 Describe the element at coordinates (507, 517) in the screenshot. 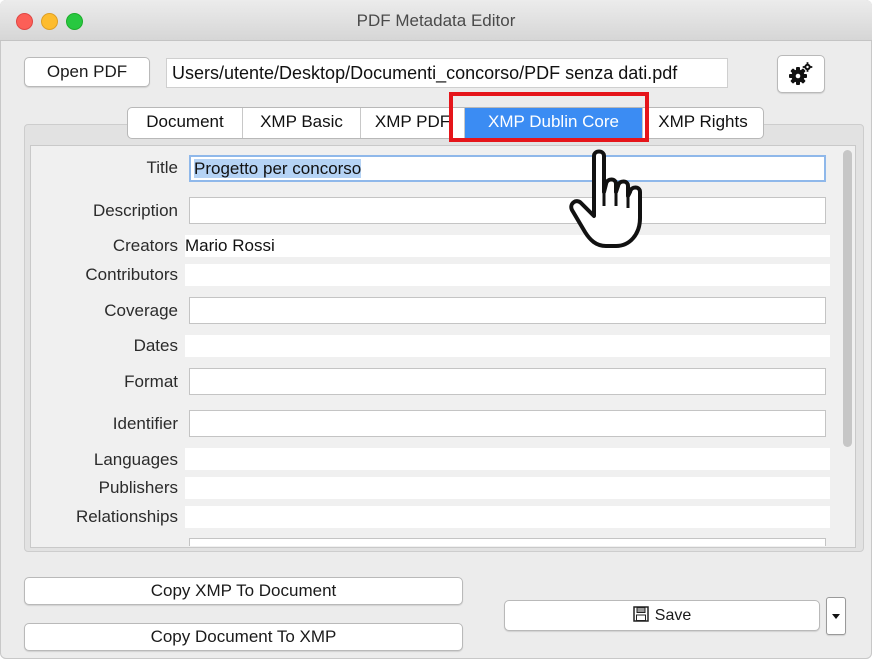

I see `relationships-field` at that location.